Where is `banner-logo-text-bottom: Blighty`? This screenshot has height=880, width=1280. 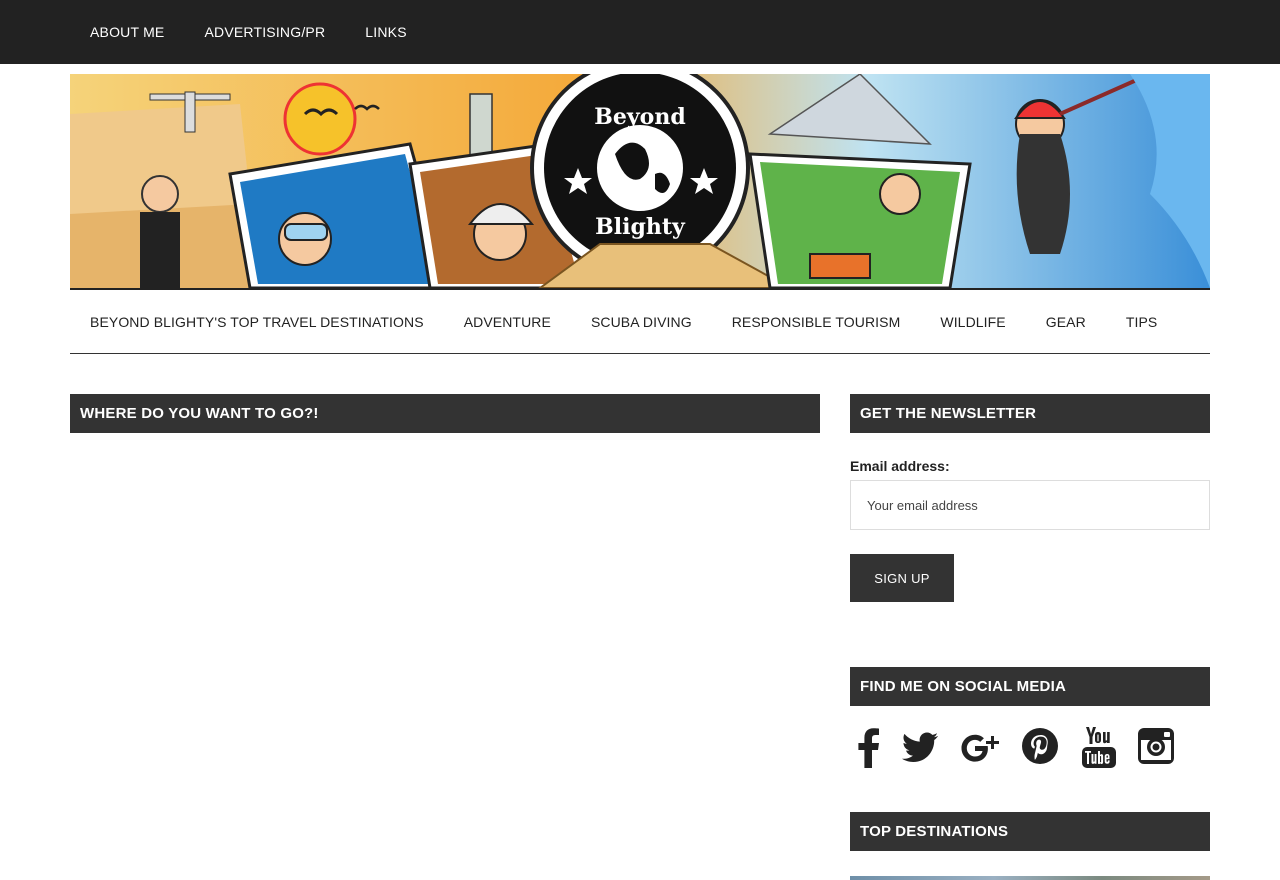 banner-logo-text-bottom: Blighty is located at coordinates (640, 227).